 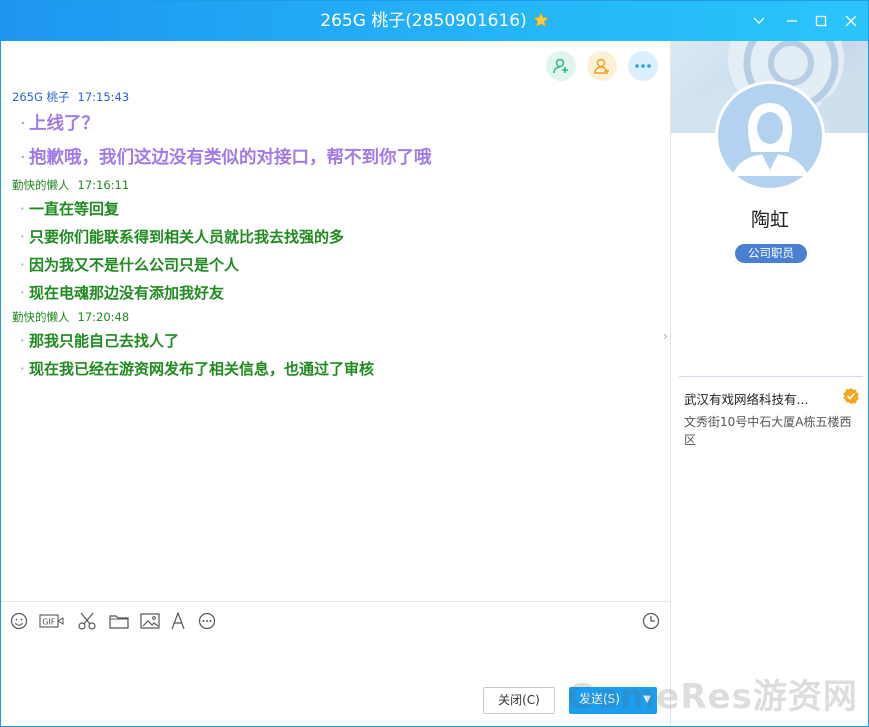 What do you see at coordinates (341, 97) in the screenshot?
I see `message-sender-line: 265G 桃子 17:15:43` at bounding box center [341, 97].